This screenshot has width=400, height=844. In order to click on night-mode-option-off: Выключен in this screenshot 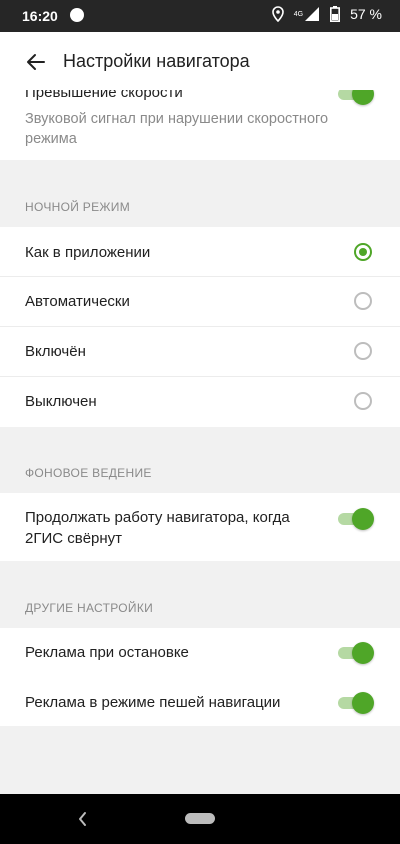, I will do `click(200, 402)`.